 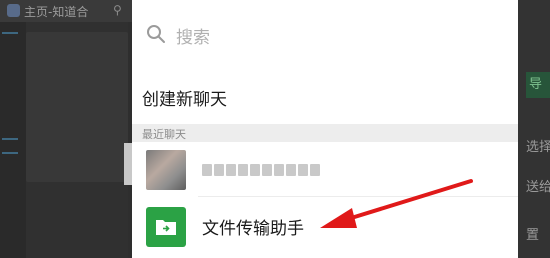 I want to click on file-transfer-avatar, so click(x=166, y=227).